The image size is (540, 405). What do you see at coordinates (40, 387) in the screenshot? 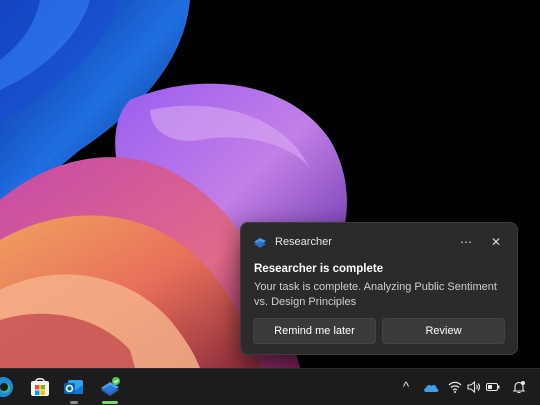
I see `store-icon` at bounding box center [40, 387].